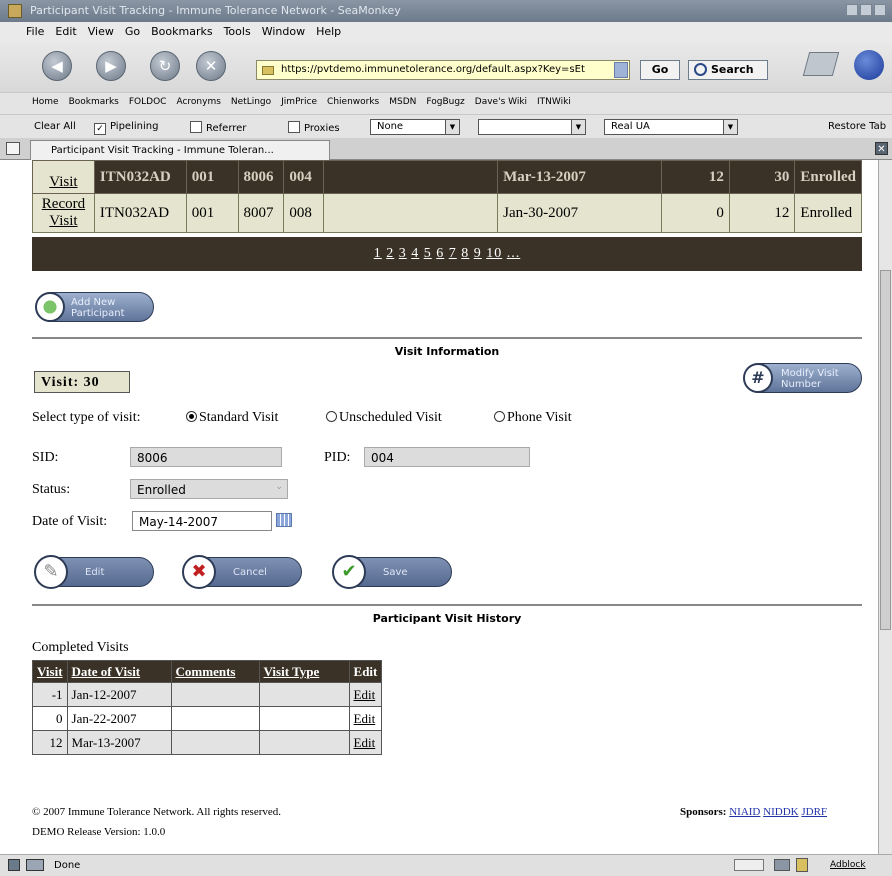  I want to click on menu-file: File, so click(35, 33).